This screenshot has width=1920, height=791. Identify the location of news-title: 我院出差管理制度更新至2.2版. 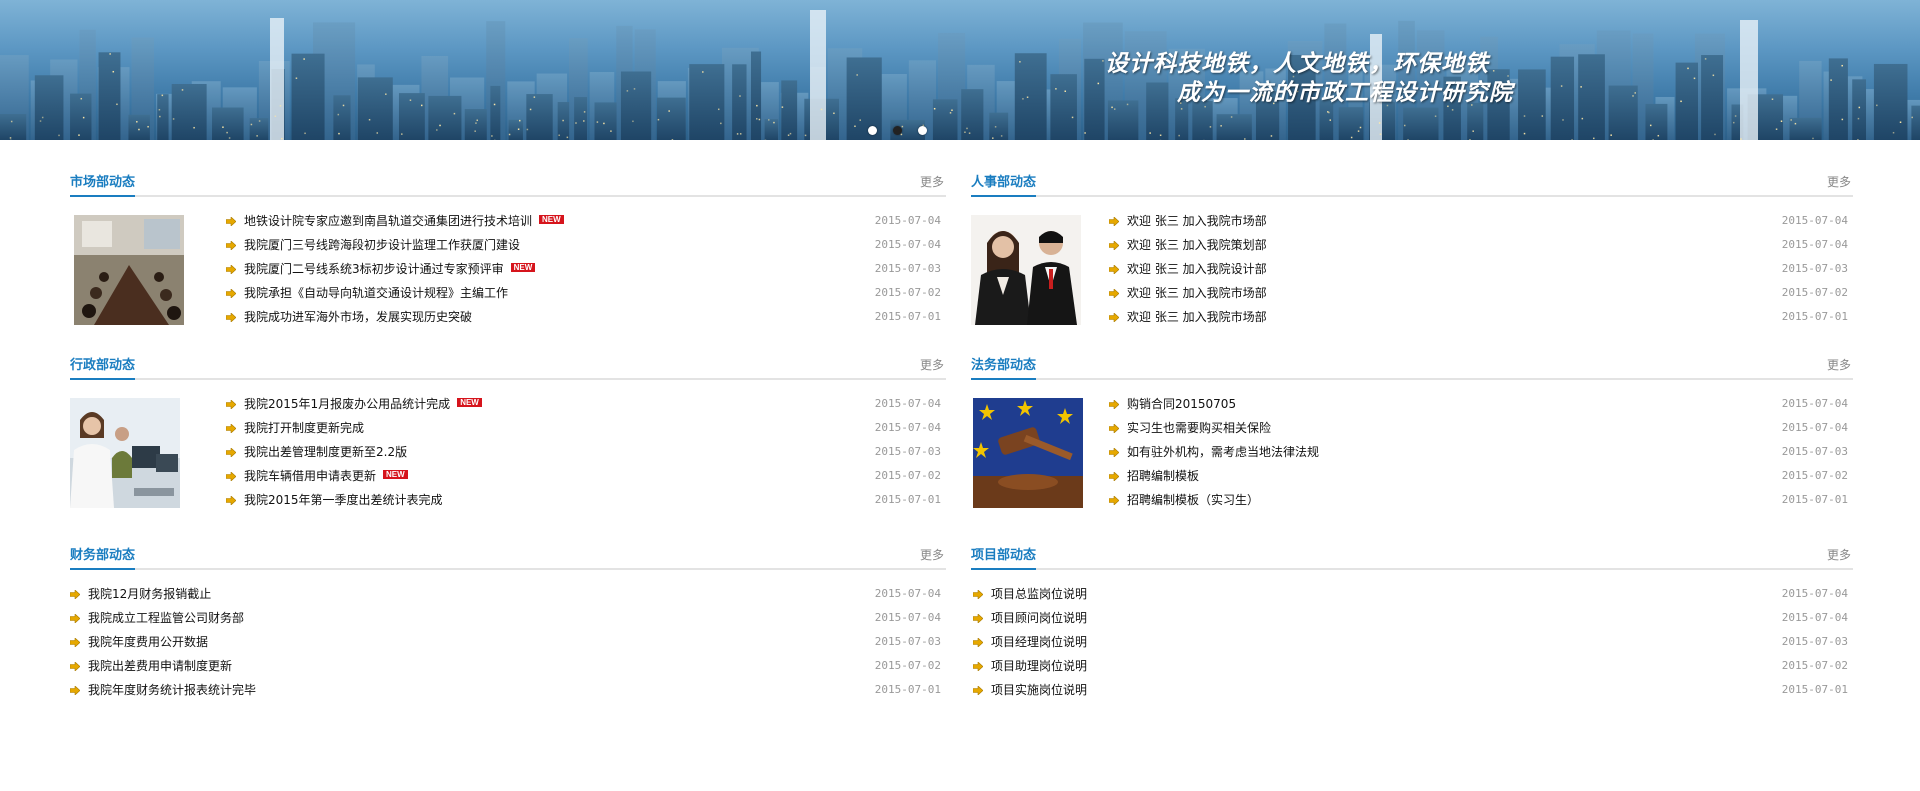
(325, 452).